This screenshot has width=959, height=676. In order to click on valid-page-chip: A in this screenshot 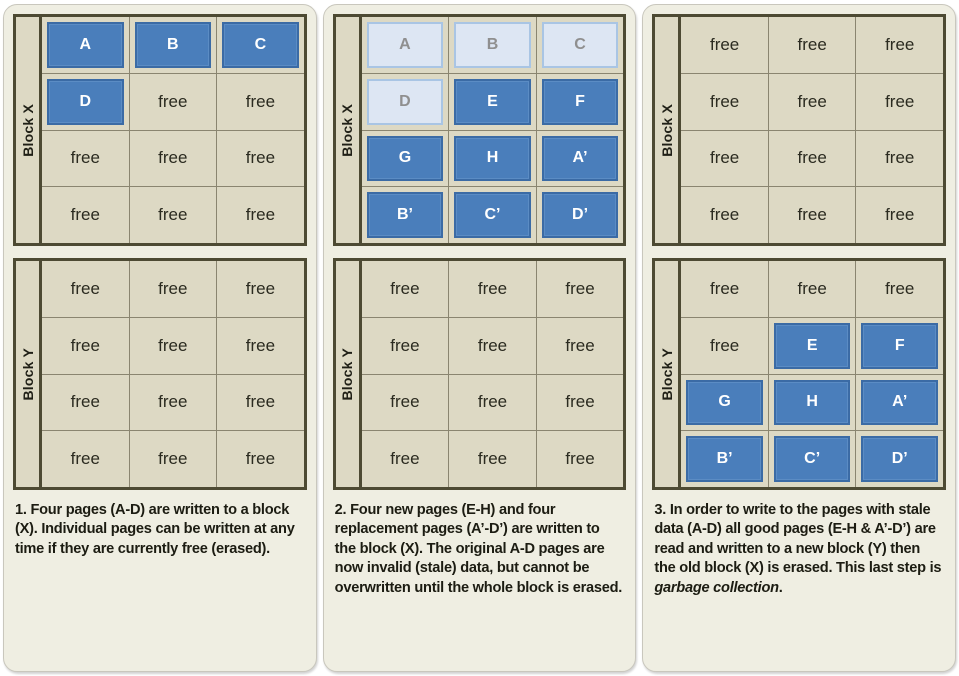, I will do `click(85, 45)`.